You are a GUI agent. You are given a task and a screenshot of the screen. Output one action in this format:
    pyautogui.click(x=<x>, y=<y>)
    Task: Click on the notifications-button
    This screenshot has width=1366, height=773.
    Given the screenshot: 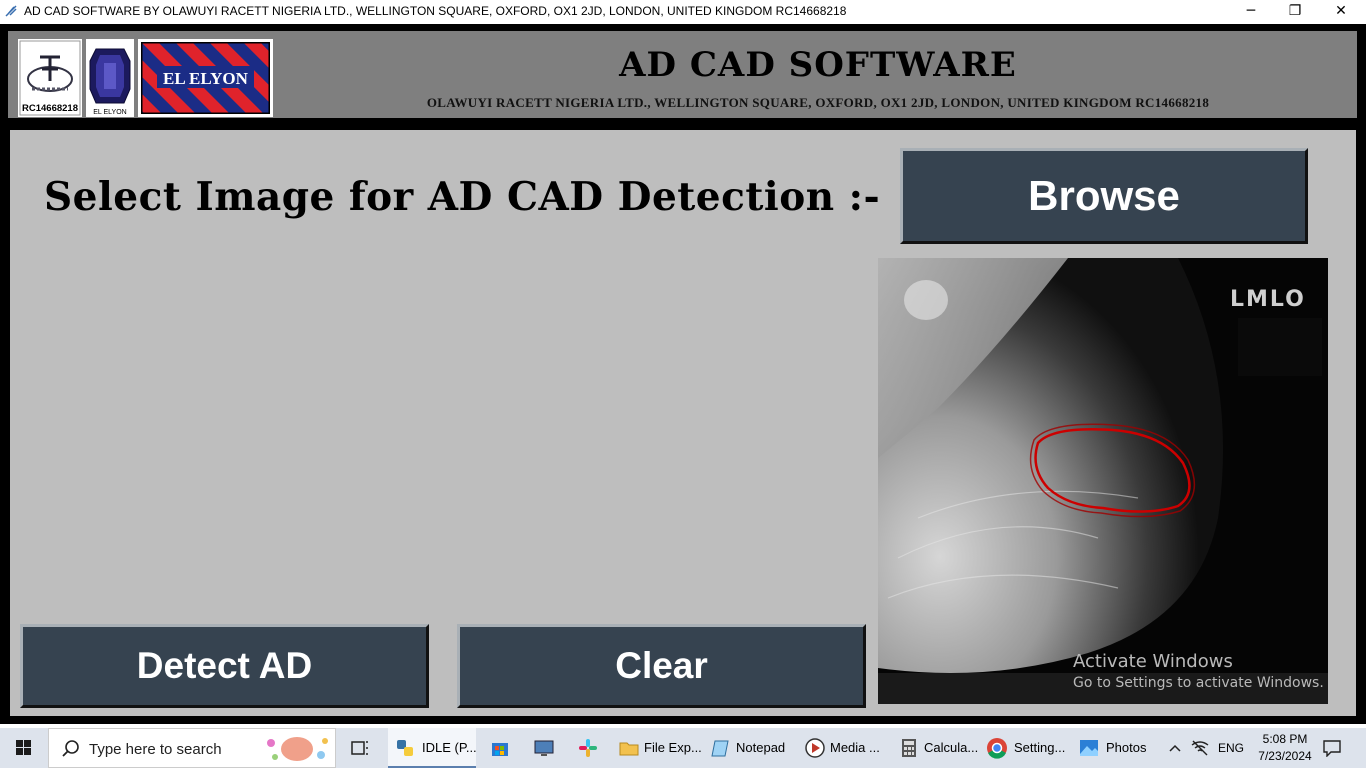 What is the action you would take?
    pyautogui.click(x=1333, y=748)
    